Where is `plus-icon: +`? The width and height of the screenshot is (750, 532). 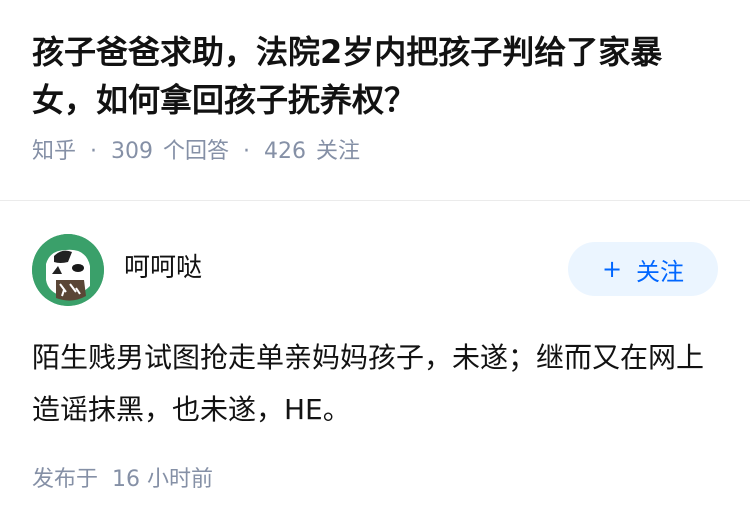
plus-icon: + is located at coordinates (612, 269).